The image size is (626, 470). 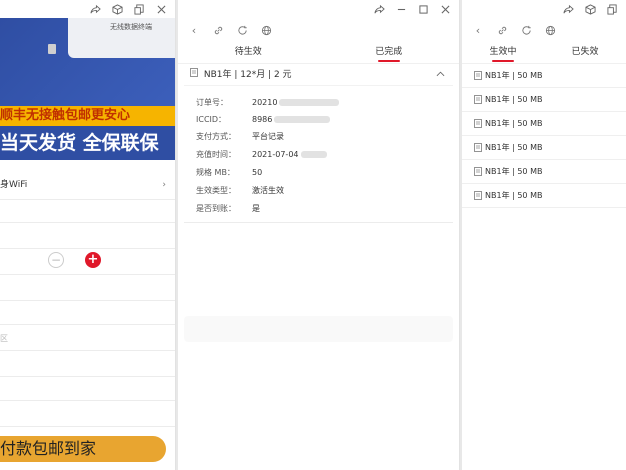 I want to click on order-card-header: NB1年 | 12*月 | 2 元, so click(x=318, y=75).